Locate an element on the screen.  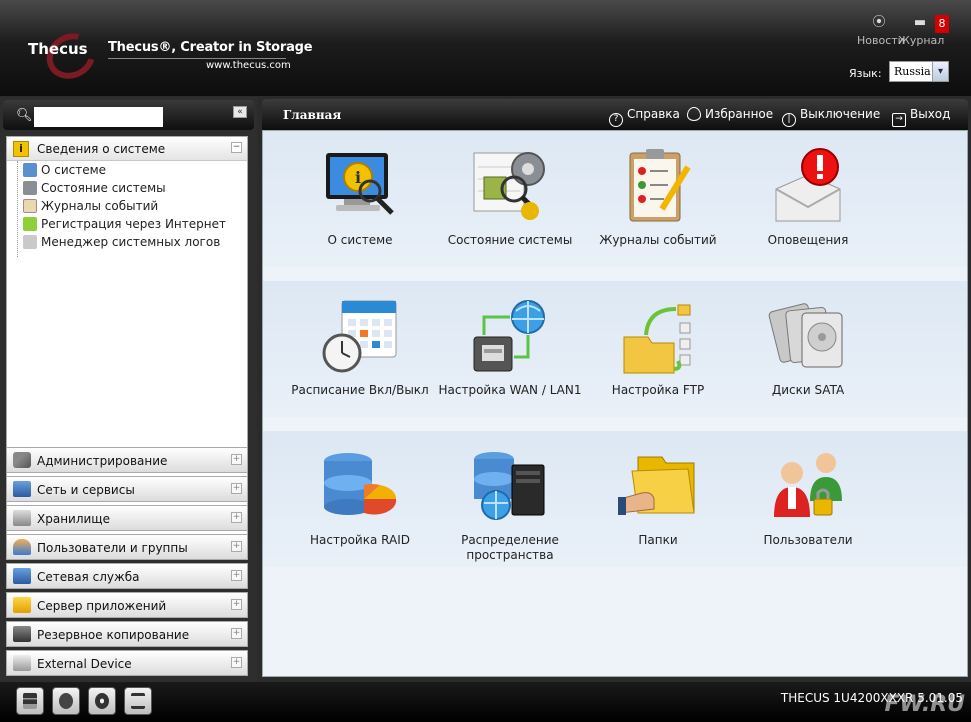
system-status-icon is located at coordinates (510, 187).